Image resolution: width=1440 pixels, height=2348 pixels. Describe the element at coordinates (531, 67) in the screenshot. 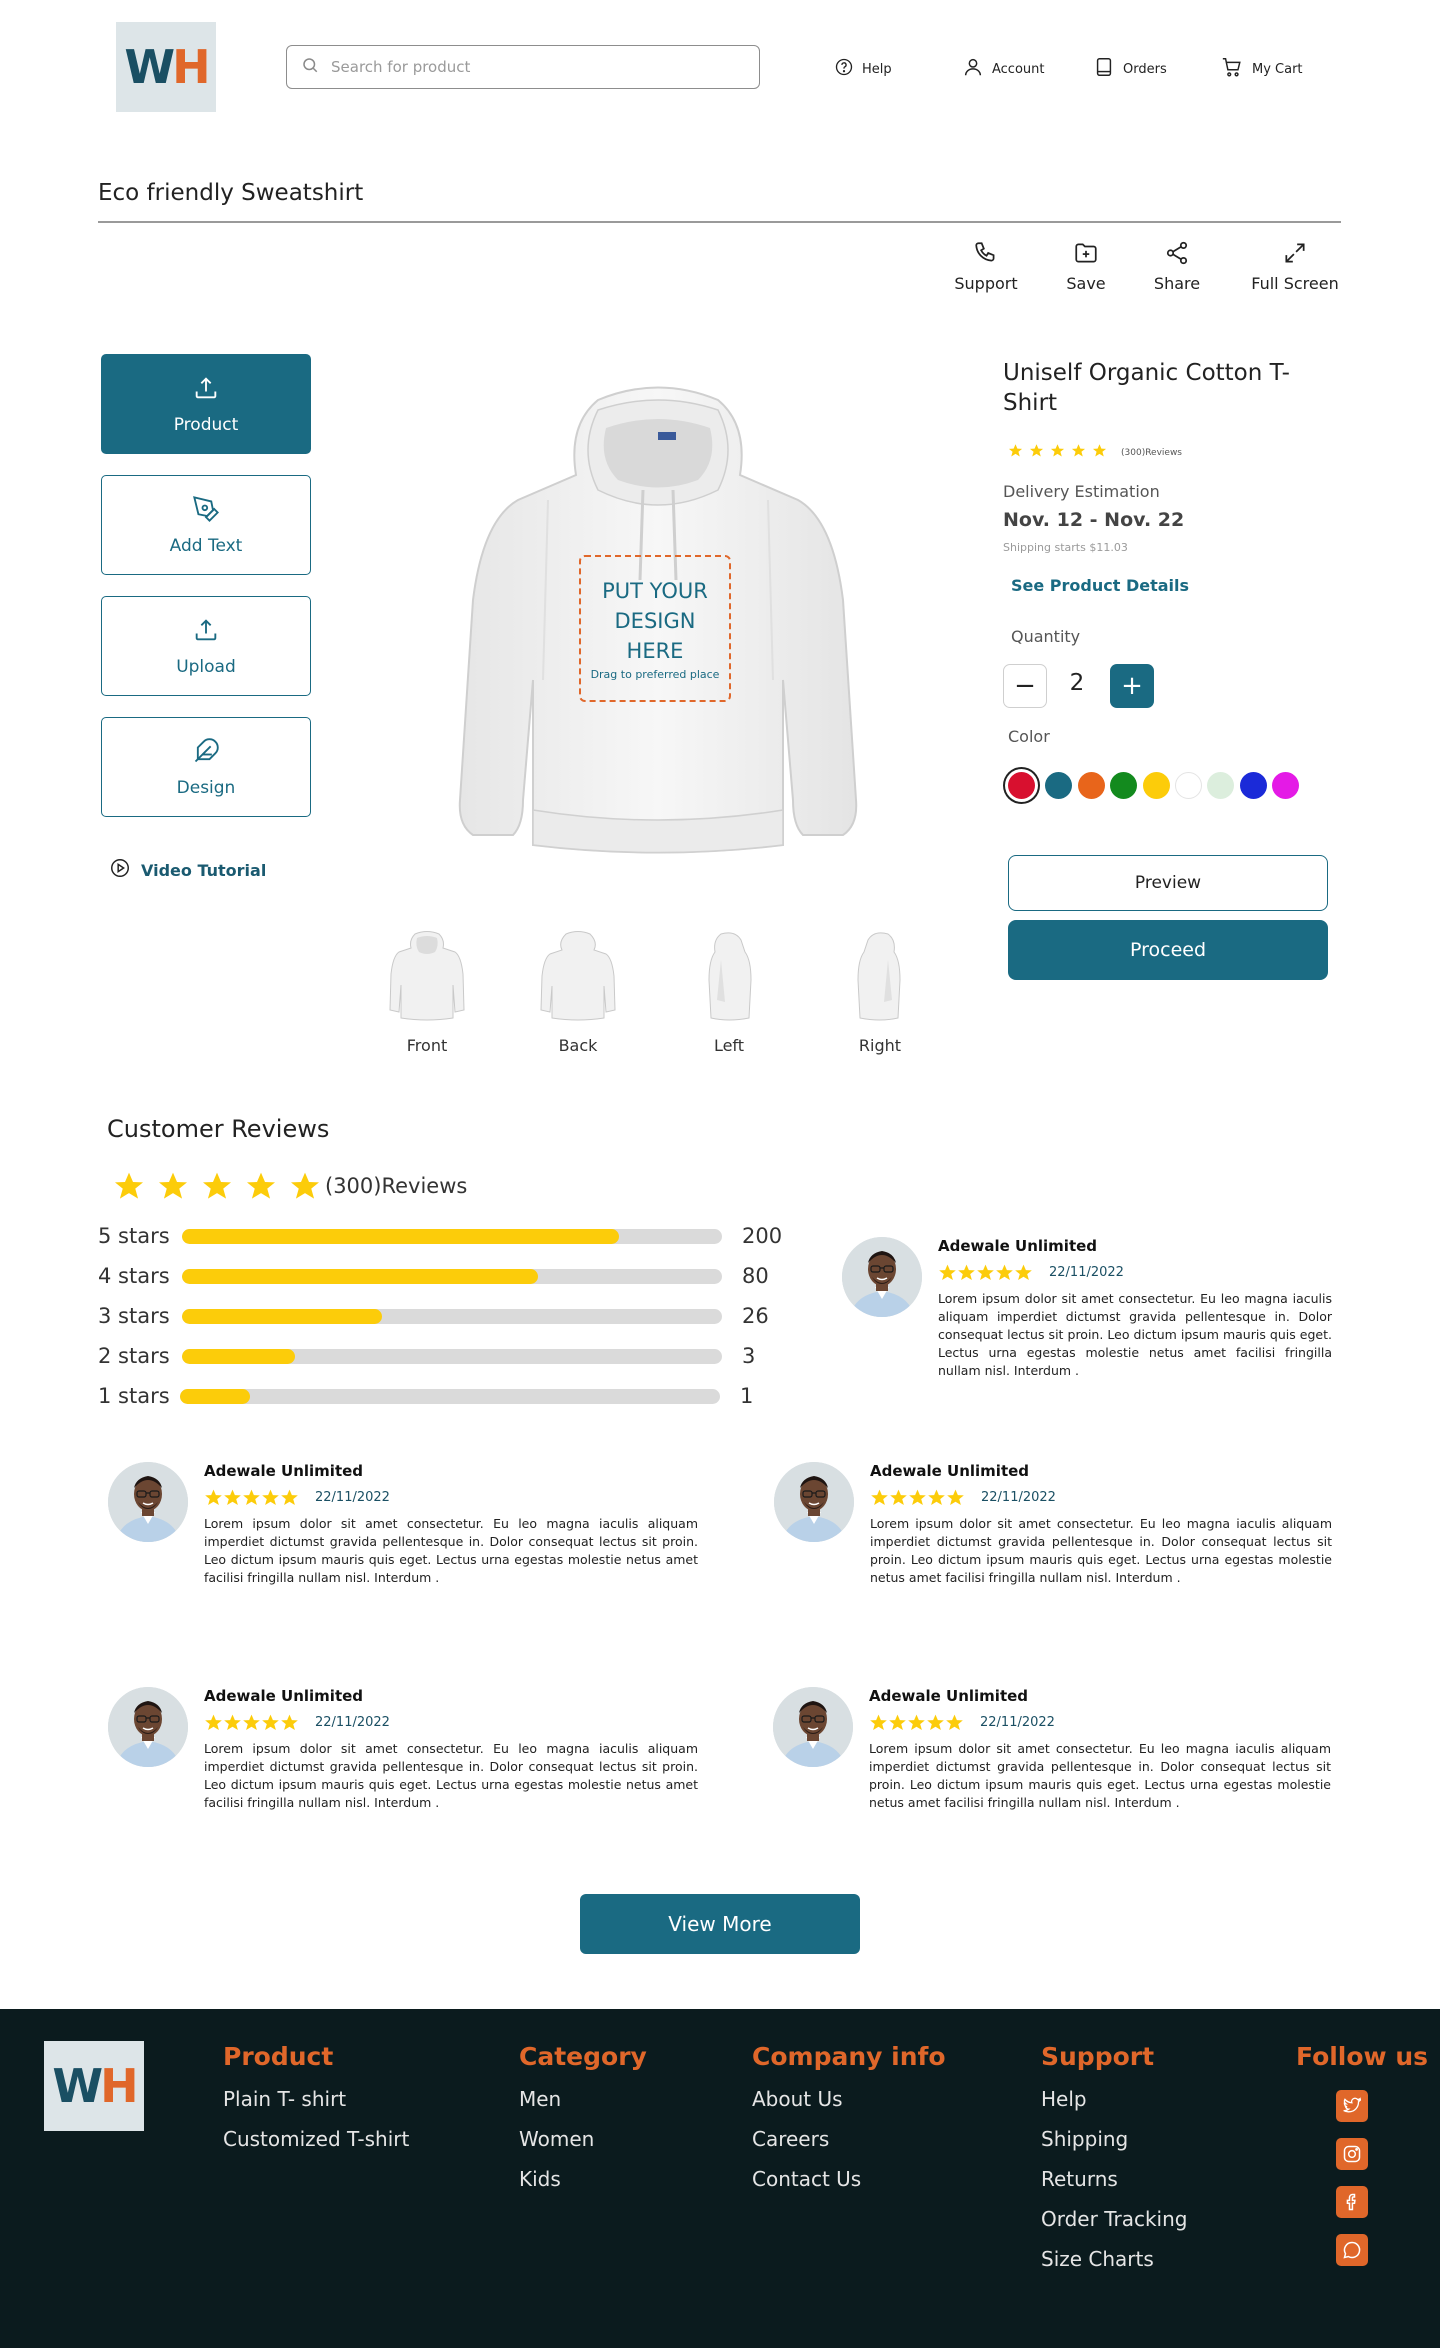

I see `search-input` at that location.